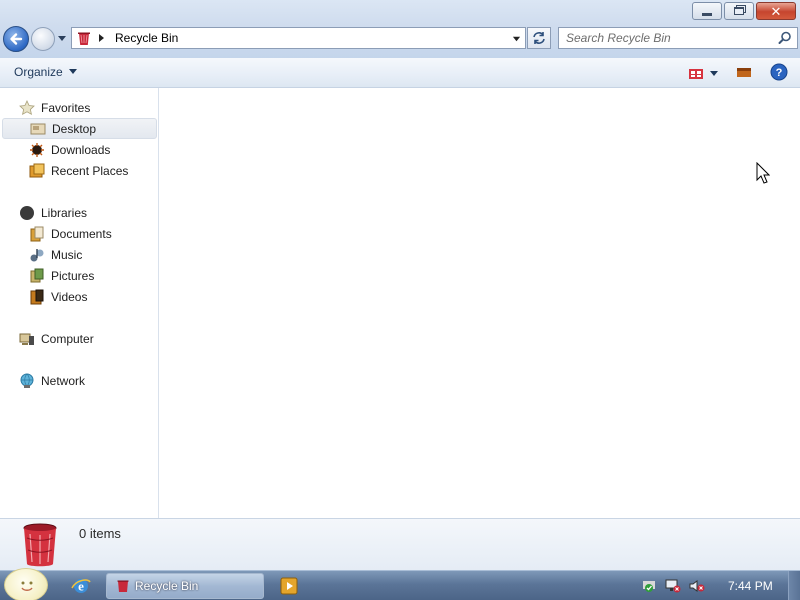  Describe the element at coordinates (62, 38) in the screenshot. I see `recent-pages-dropdown-icon` at that location.